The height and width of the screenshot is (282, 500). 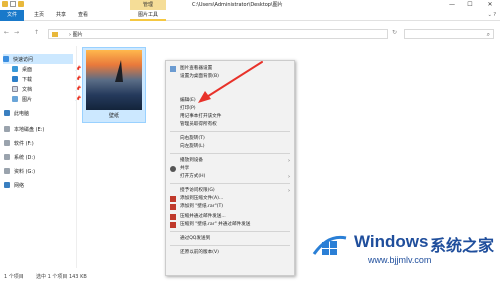 I want to click on sidebar-item-label: 此电脑, so click(x=22, y=113).